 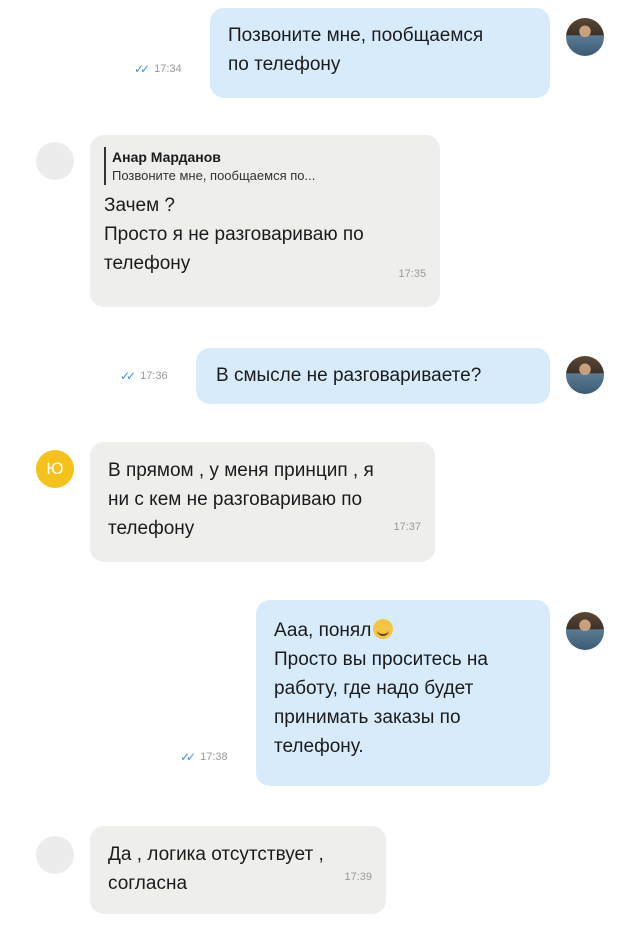 What do you see at coordinates (214, 757) in the screenshot?
I see `message-time: 17:38` at bounding box center [214, 757].